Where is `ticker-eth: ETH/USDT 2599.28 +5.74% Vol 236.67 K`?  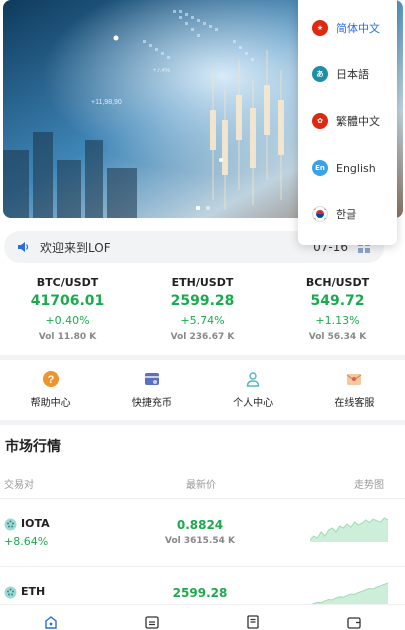
ticker-eth: ETH/USDT 2599.28 +5.74% Vol 236.67 K is located at coordinates (202, 309).